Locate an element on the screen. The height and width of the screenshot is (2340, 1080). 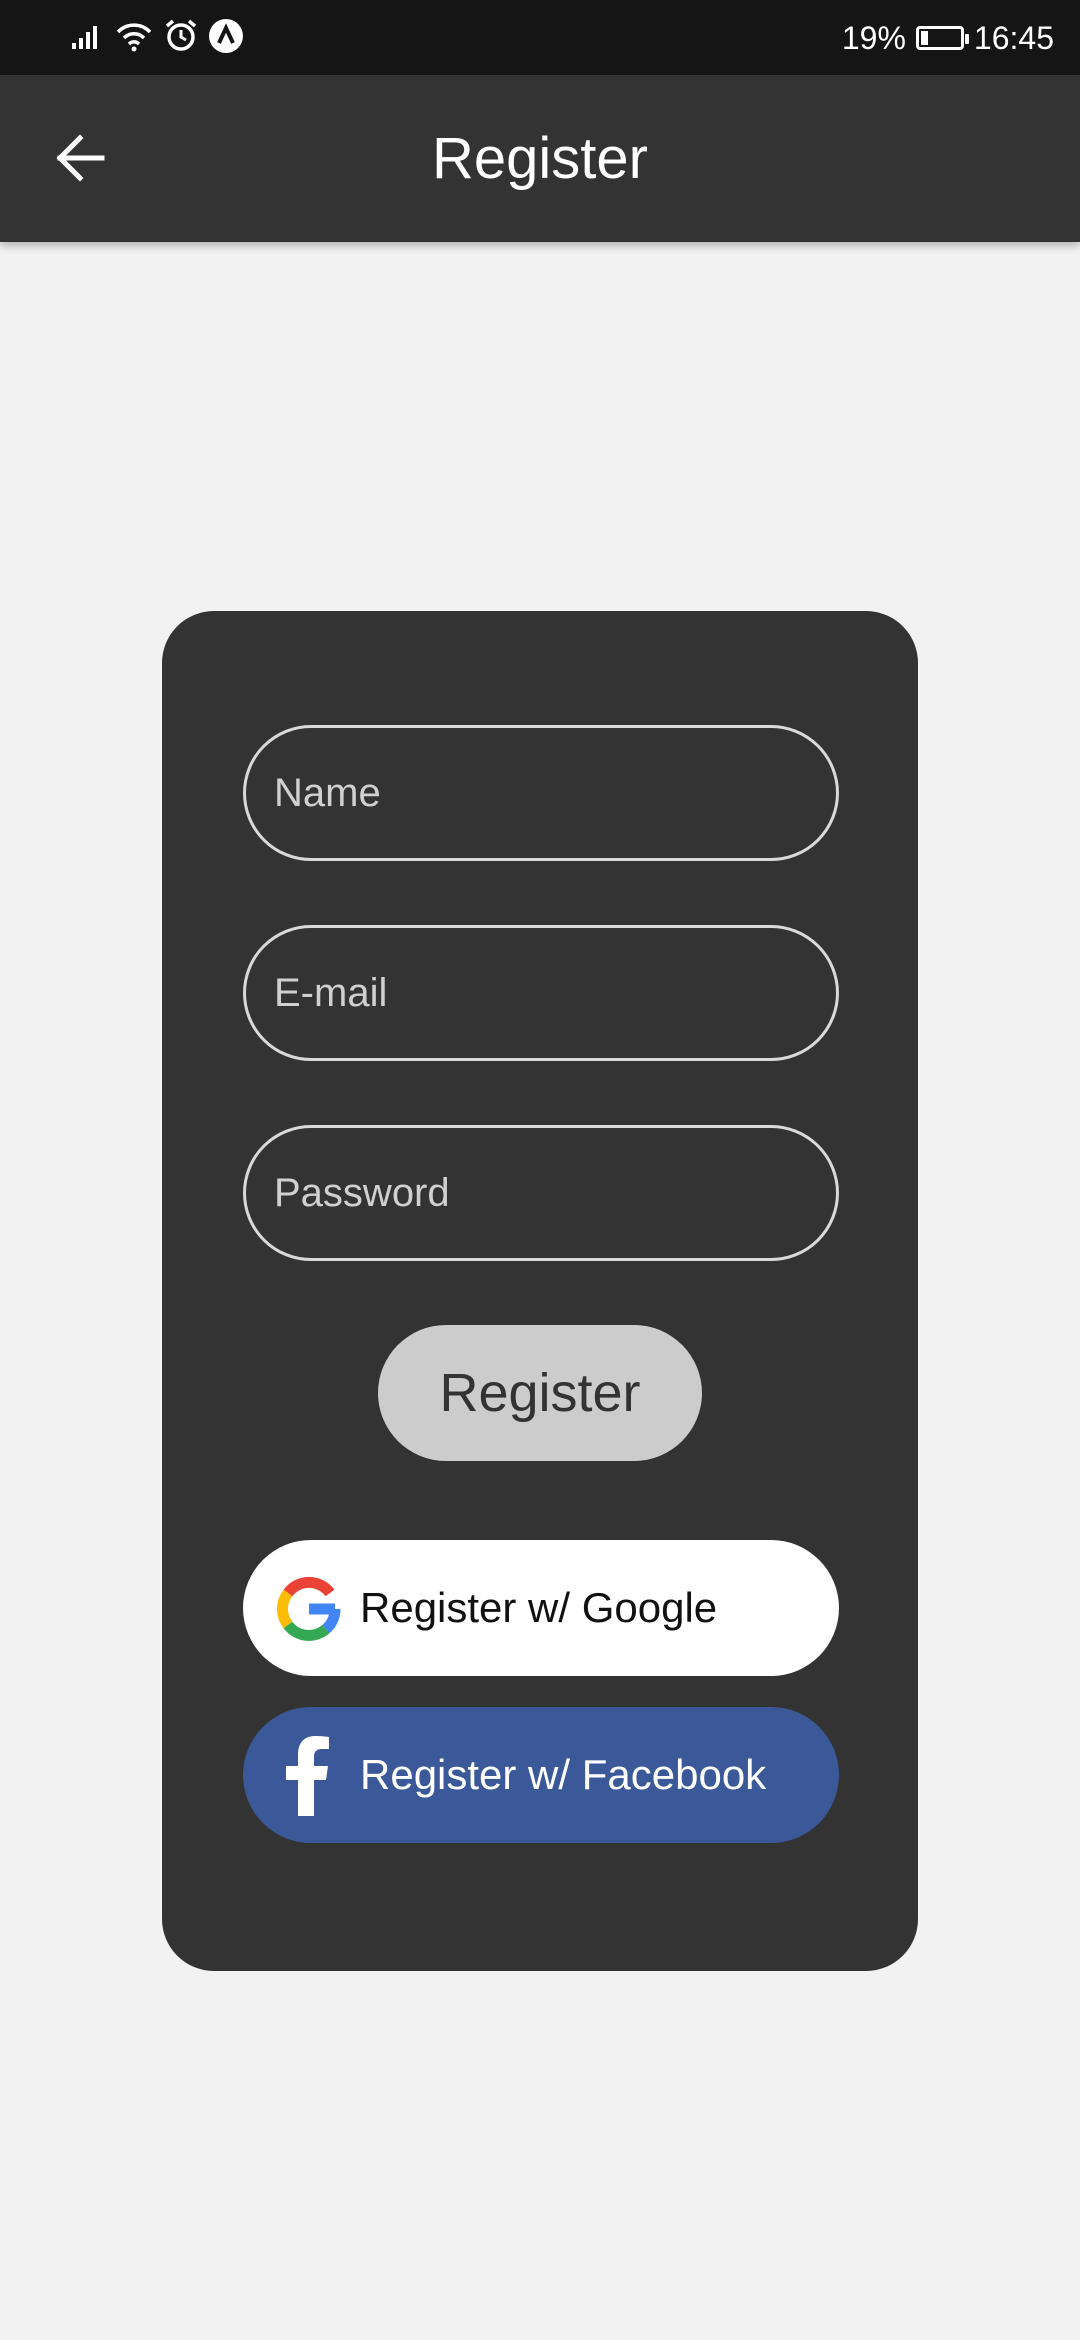
google-g-icon is located at coordinates (309, 1609).